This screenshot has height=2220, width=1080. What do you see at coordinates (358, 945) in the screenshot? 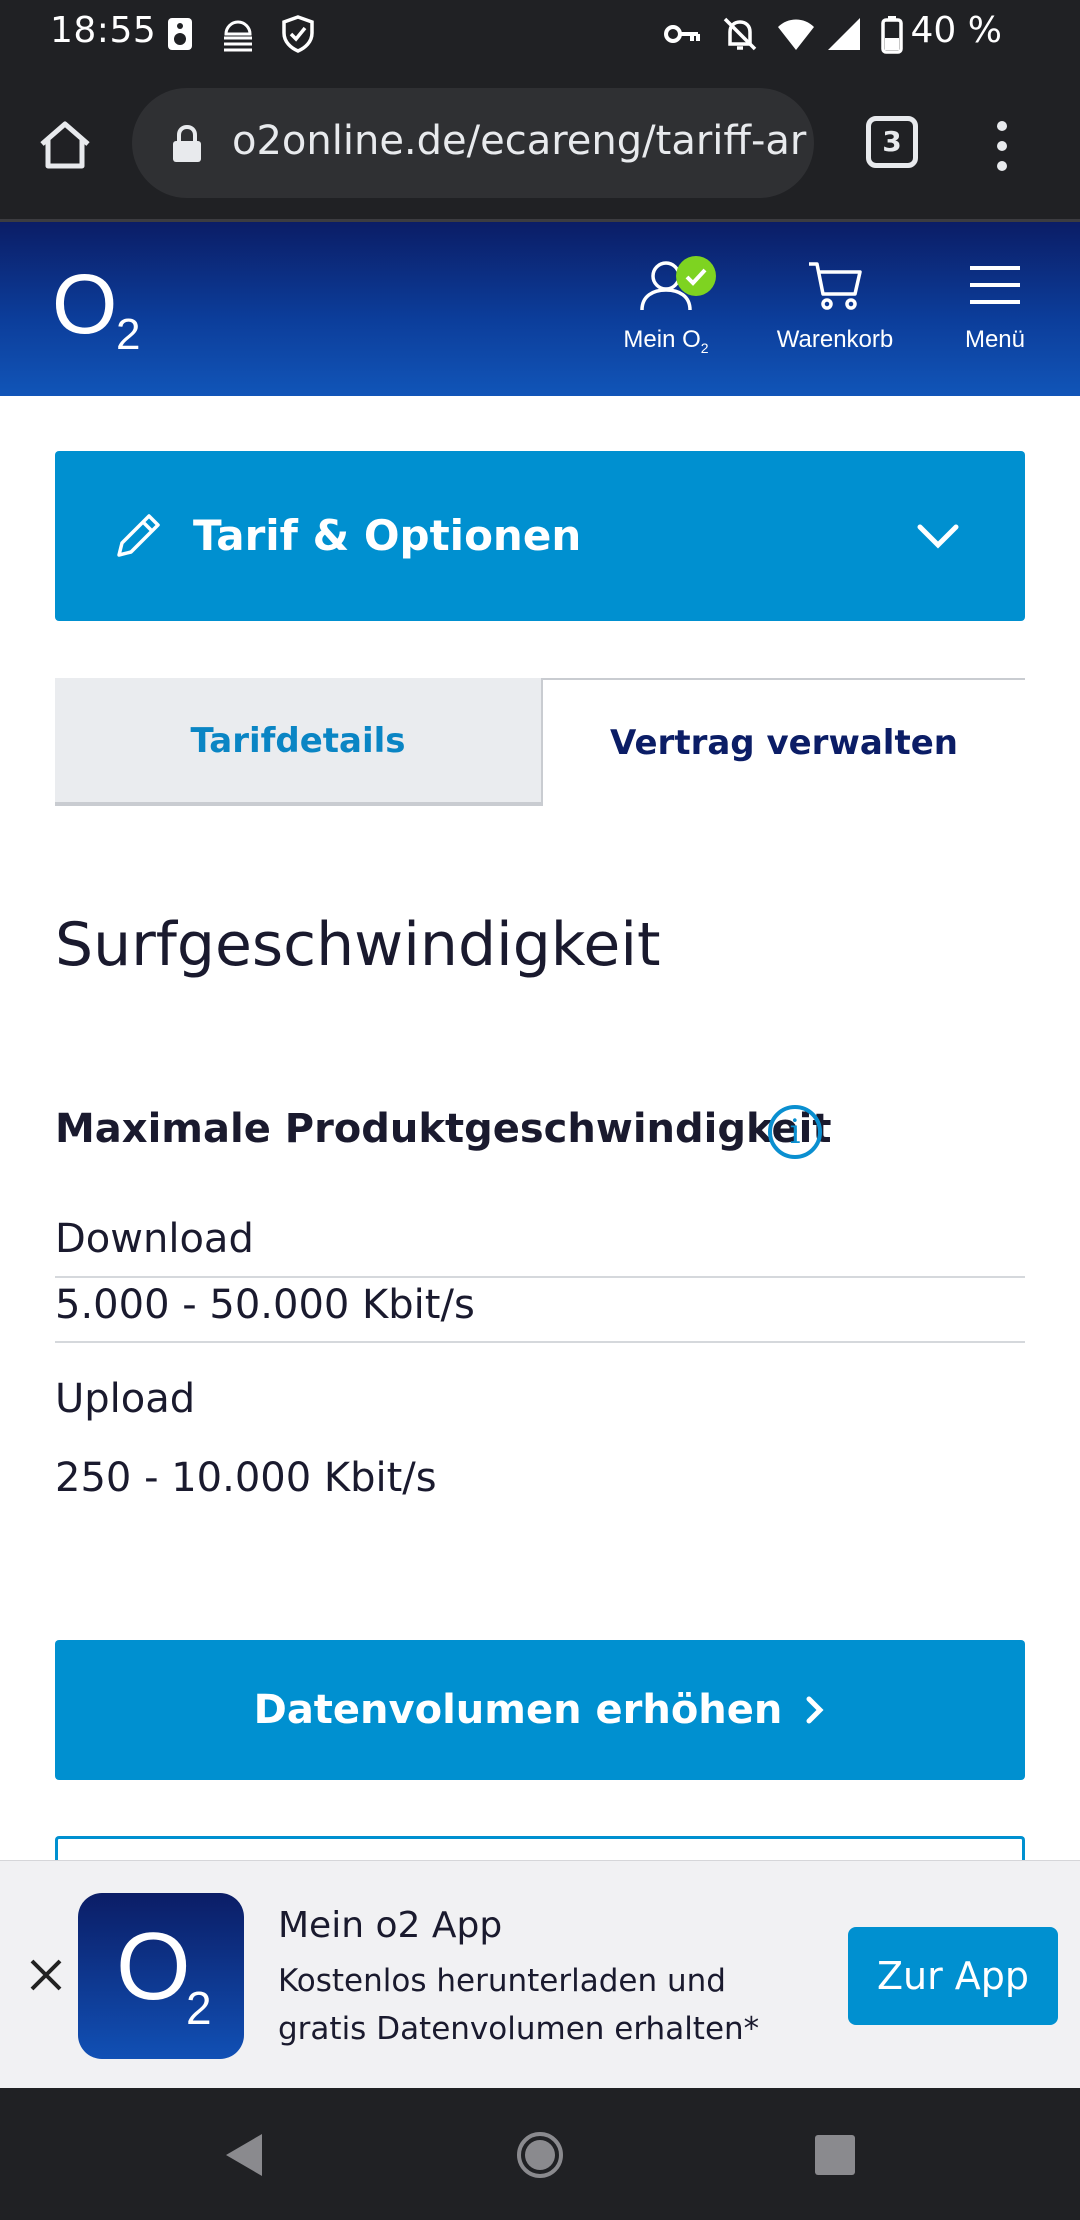
I see `section-title: Surfgeschwindigkeit` at bounding box center [358, 945].